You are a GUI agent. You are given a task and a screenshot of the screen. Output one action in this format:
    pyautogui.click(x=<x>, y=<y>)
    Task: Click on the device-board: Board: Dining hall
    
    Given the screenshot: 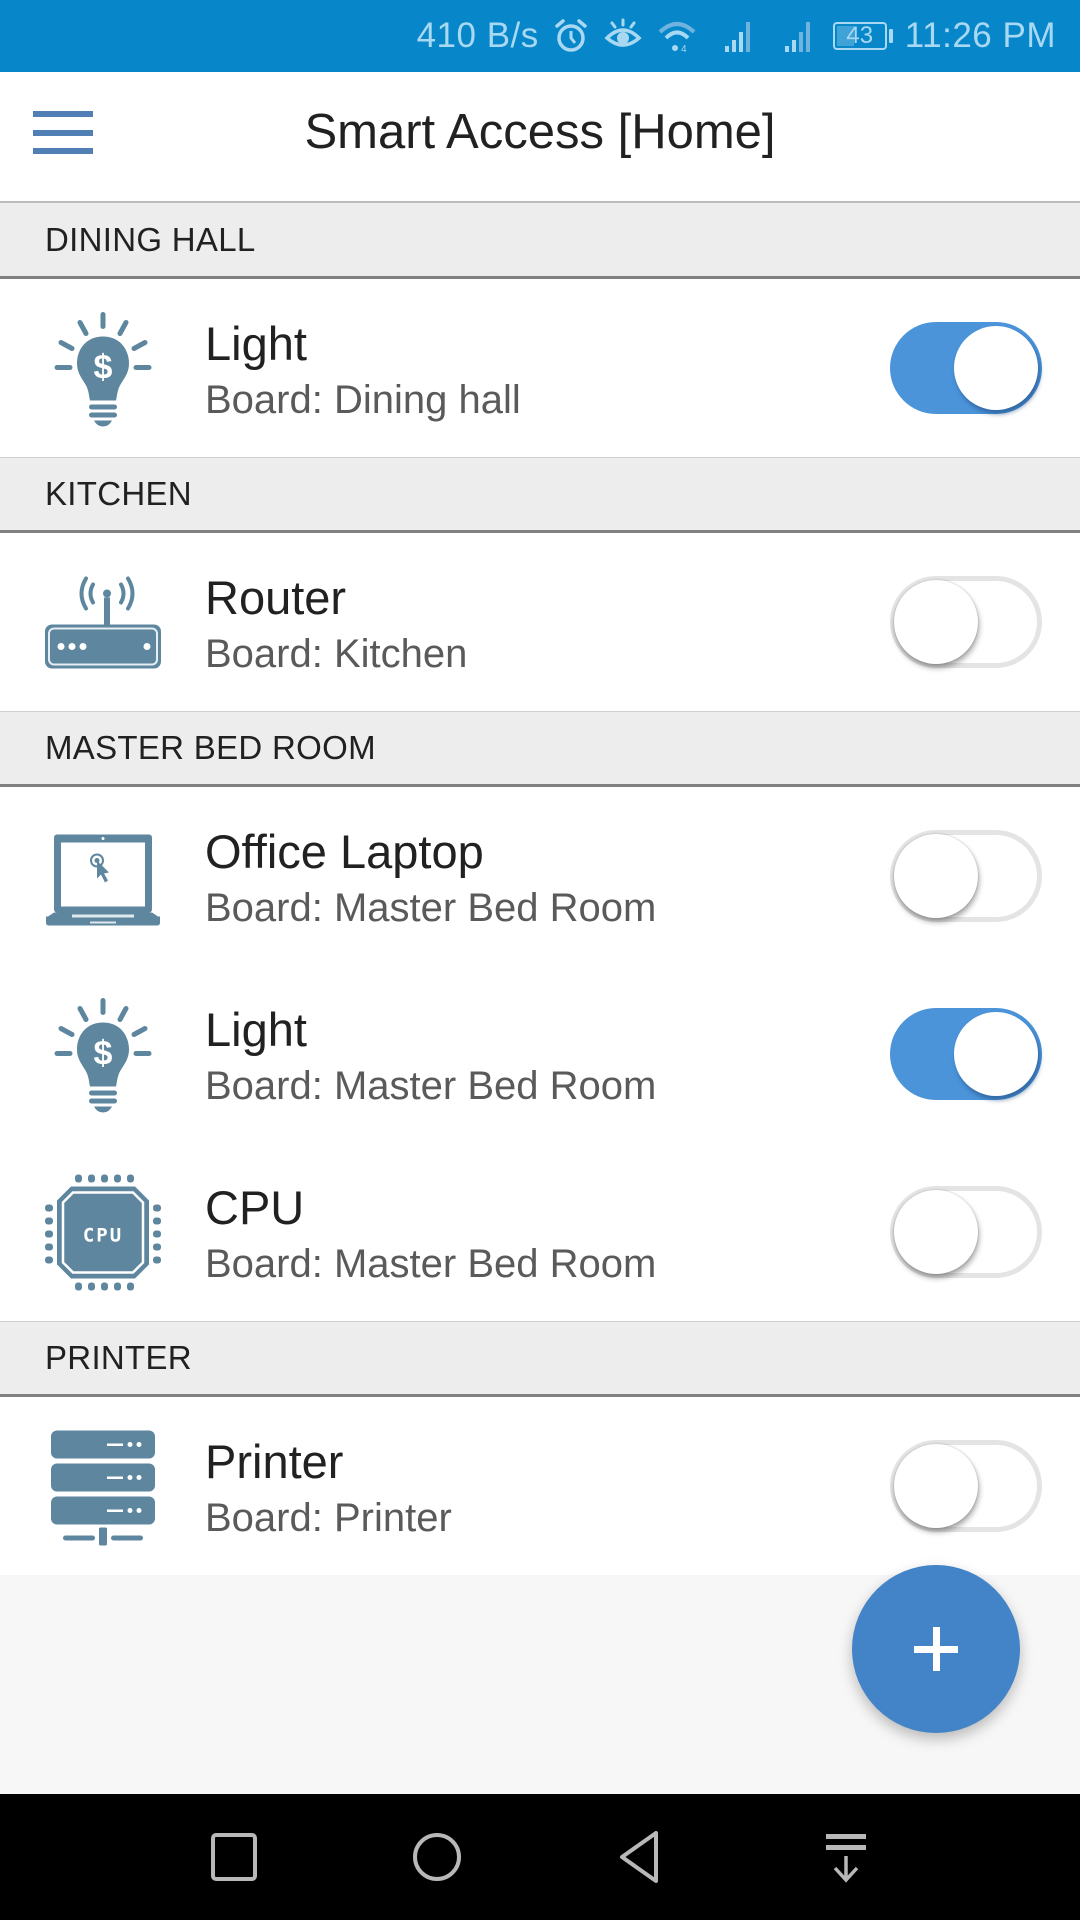 What is the action you would take?
    pyautogui.click(x=363, y=400)
    